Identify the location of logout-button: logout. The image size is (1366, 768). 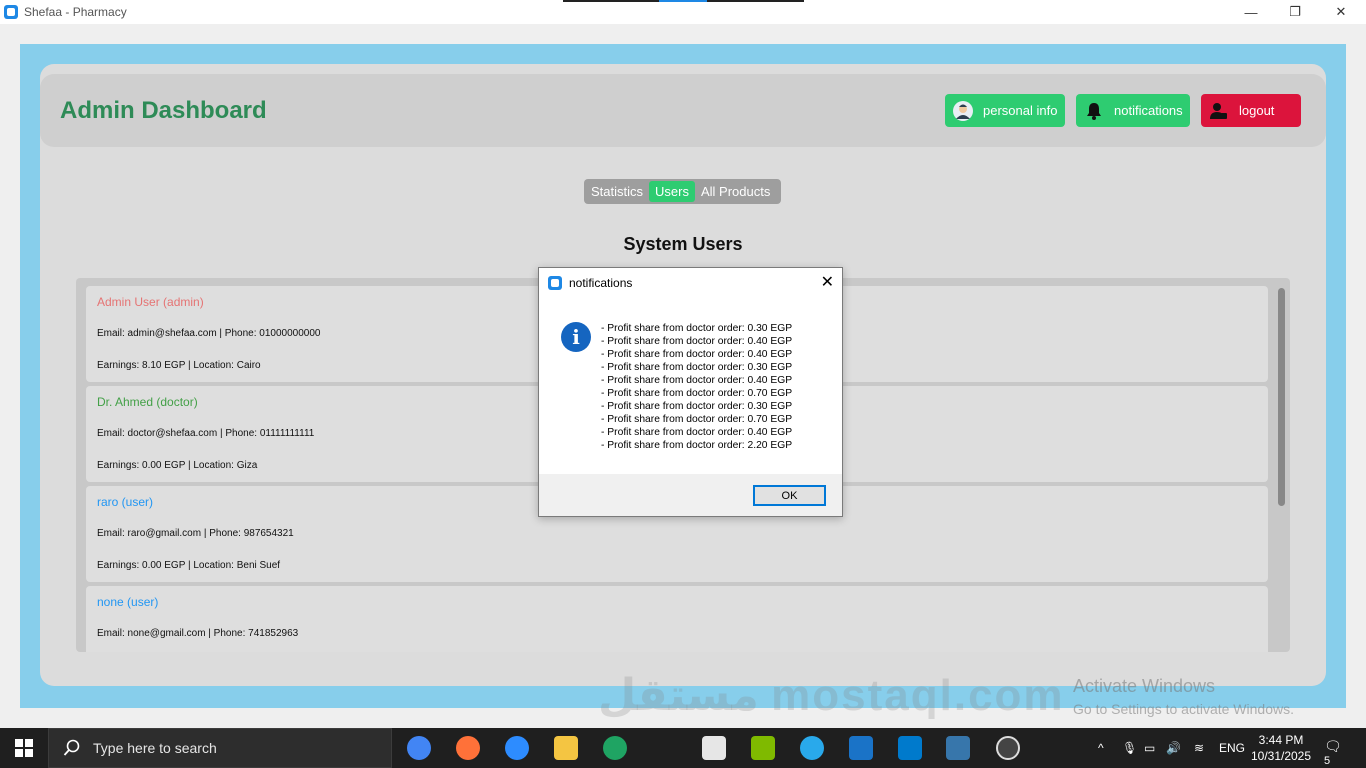
(1251, 110).